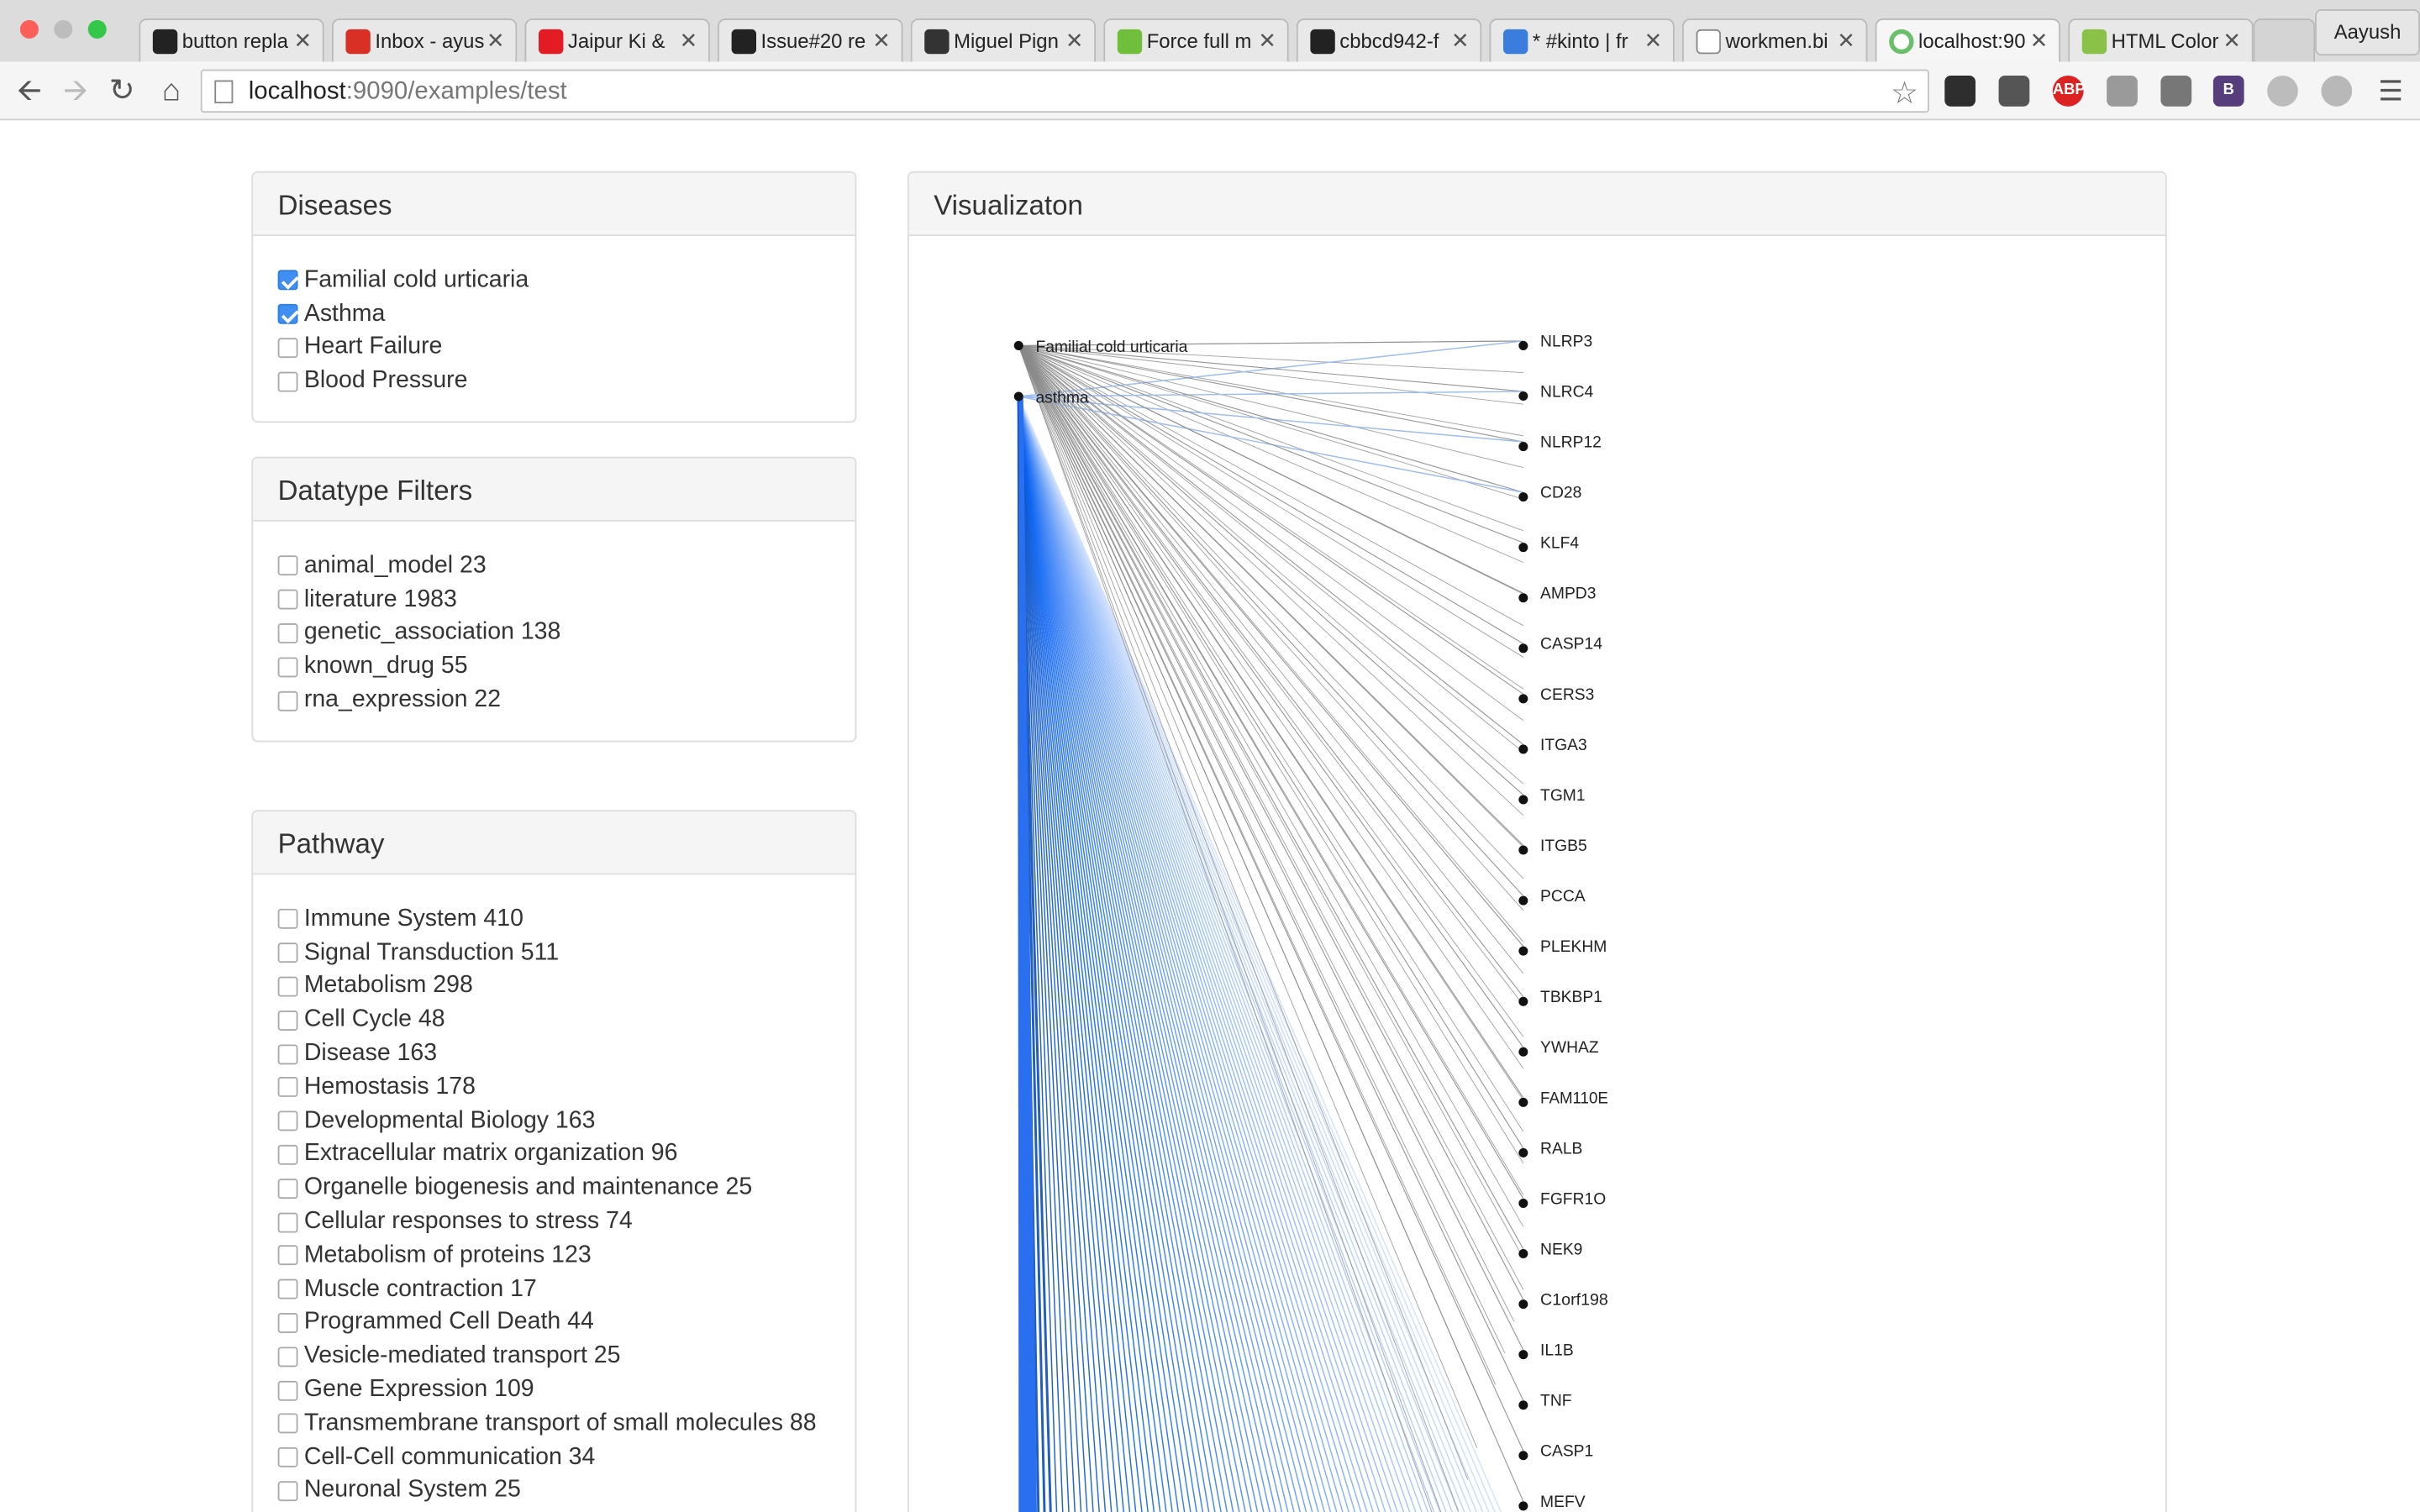 The height and width of the screenshot is (1512, 2420). I want to click on pathway-filter-item: Gene Expression 109, so click(566, 1390).